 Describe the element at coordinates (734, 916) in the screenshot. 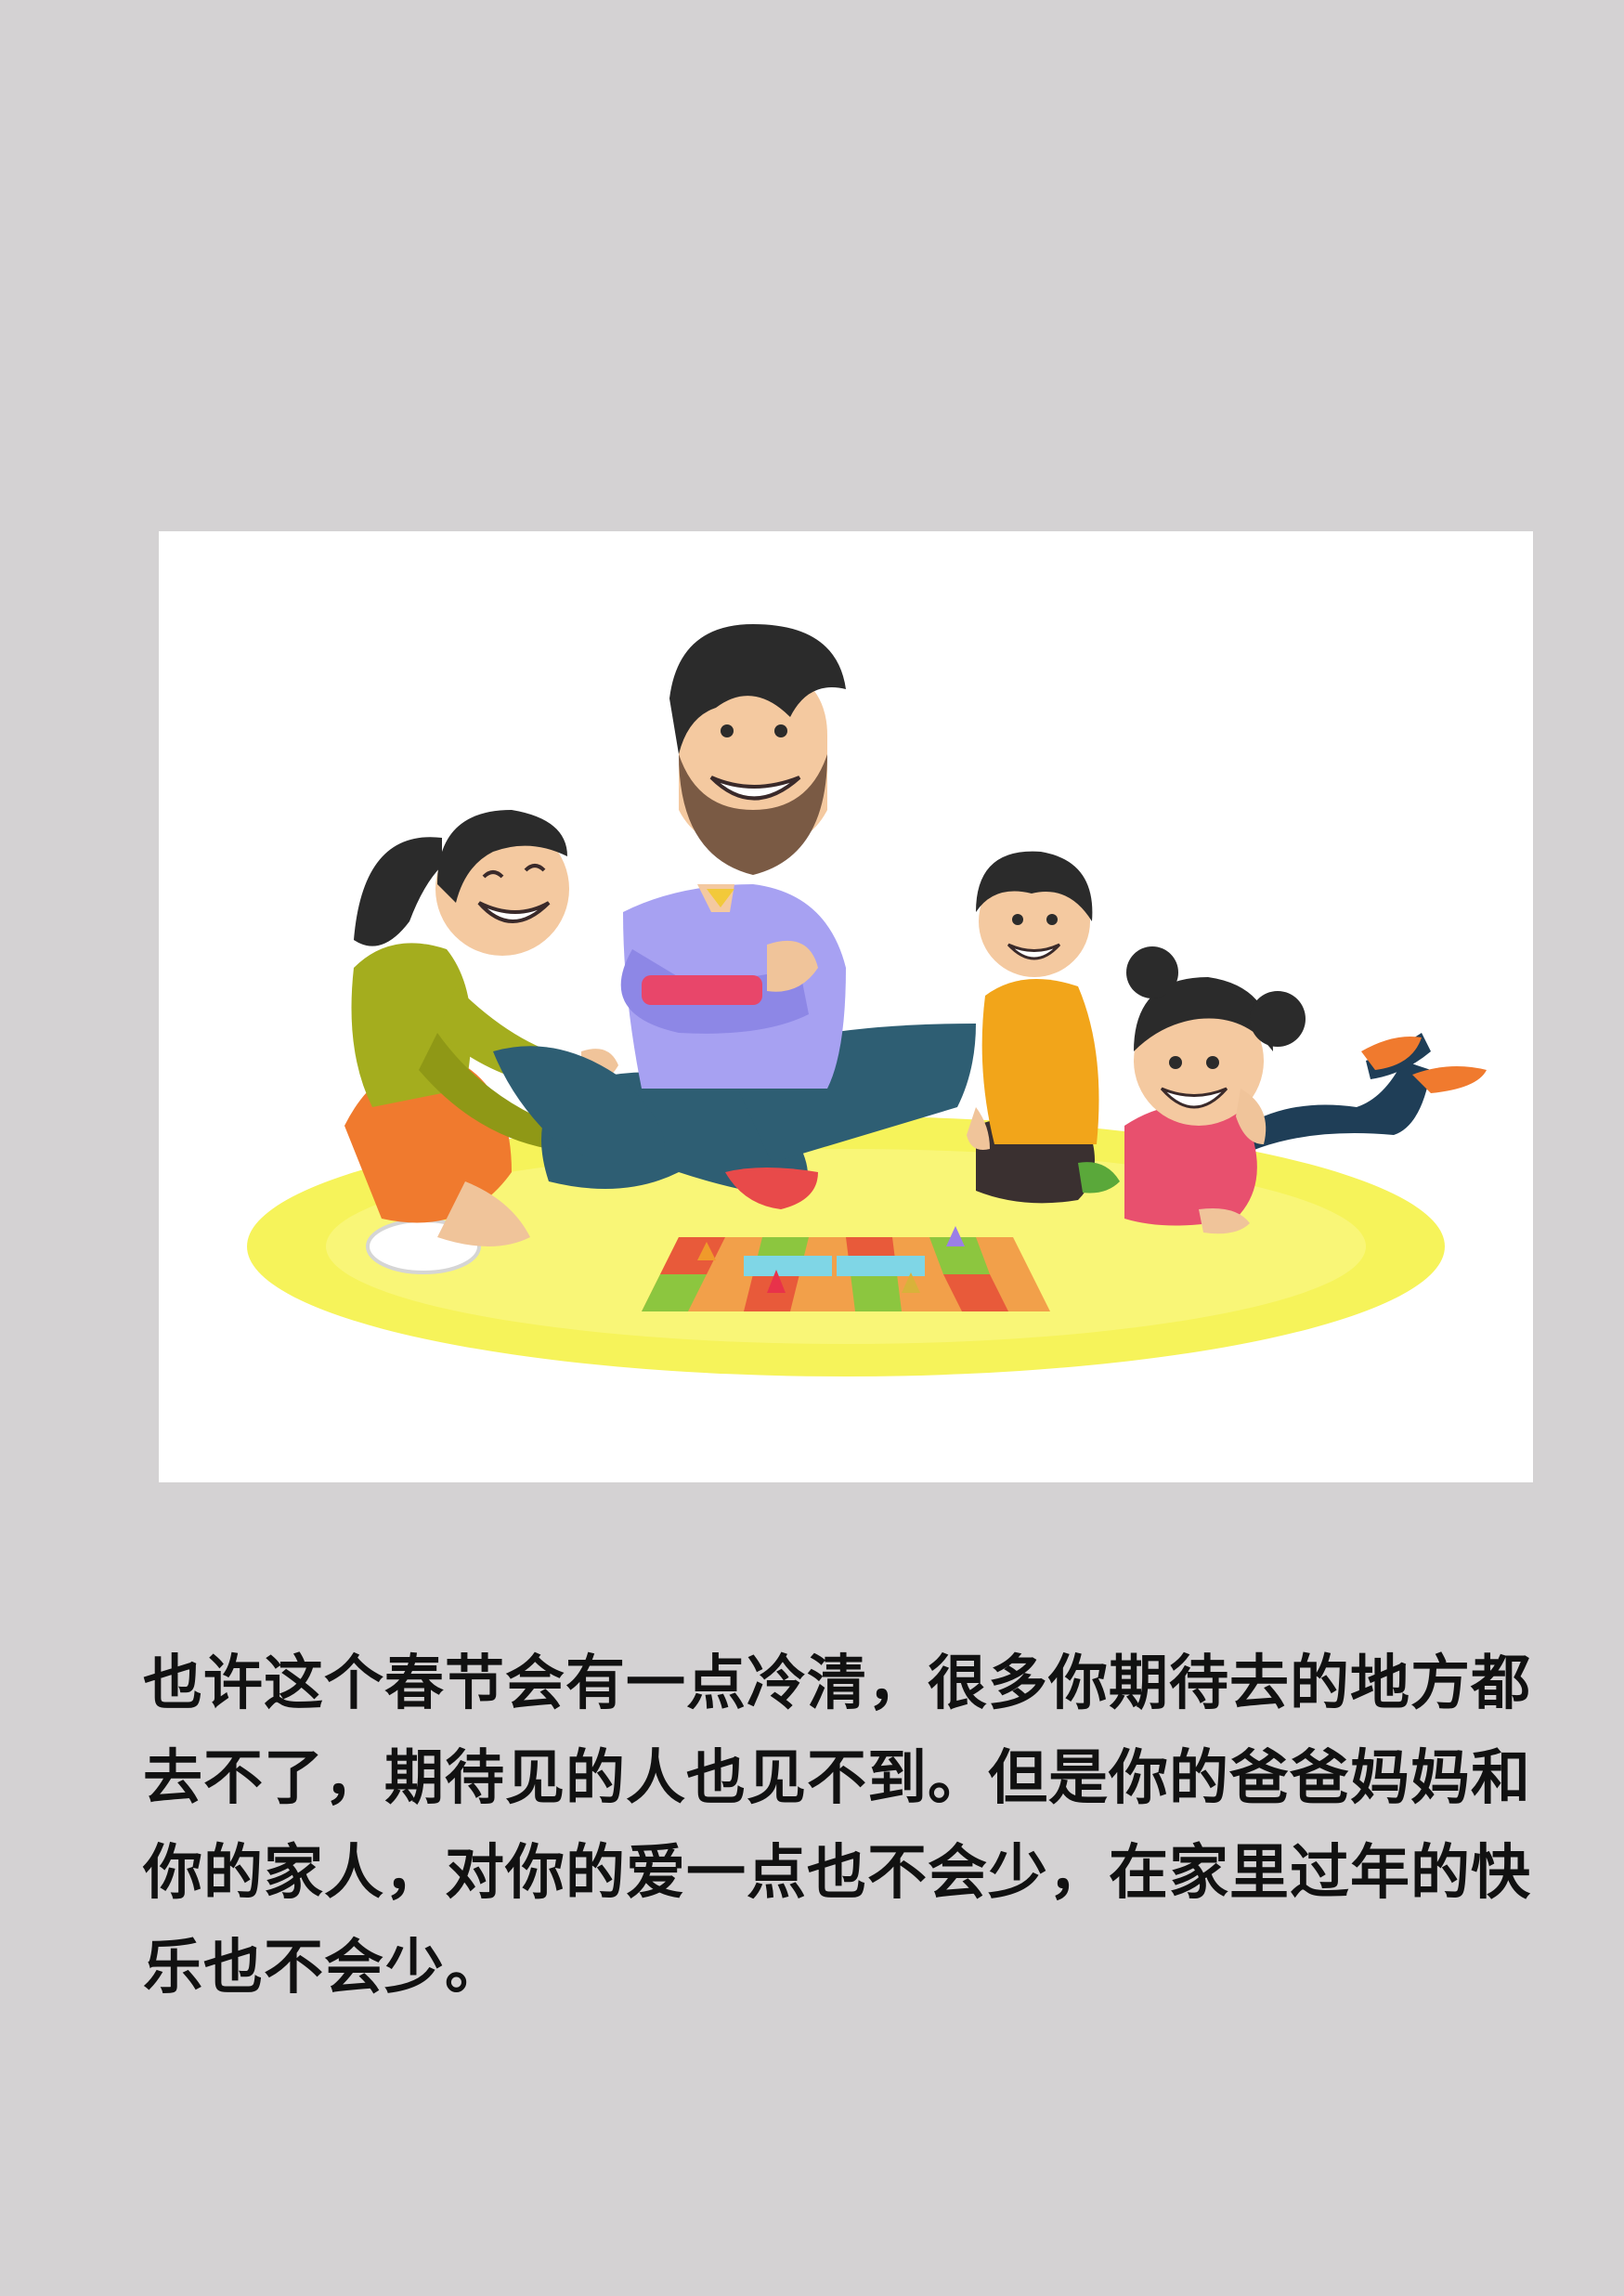

I see `father-figure-icon` at that location.